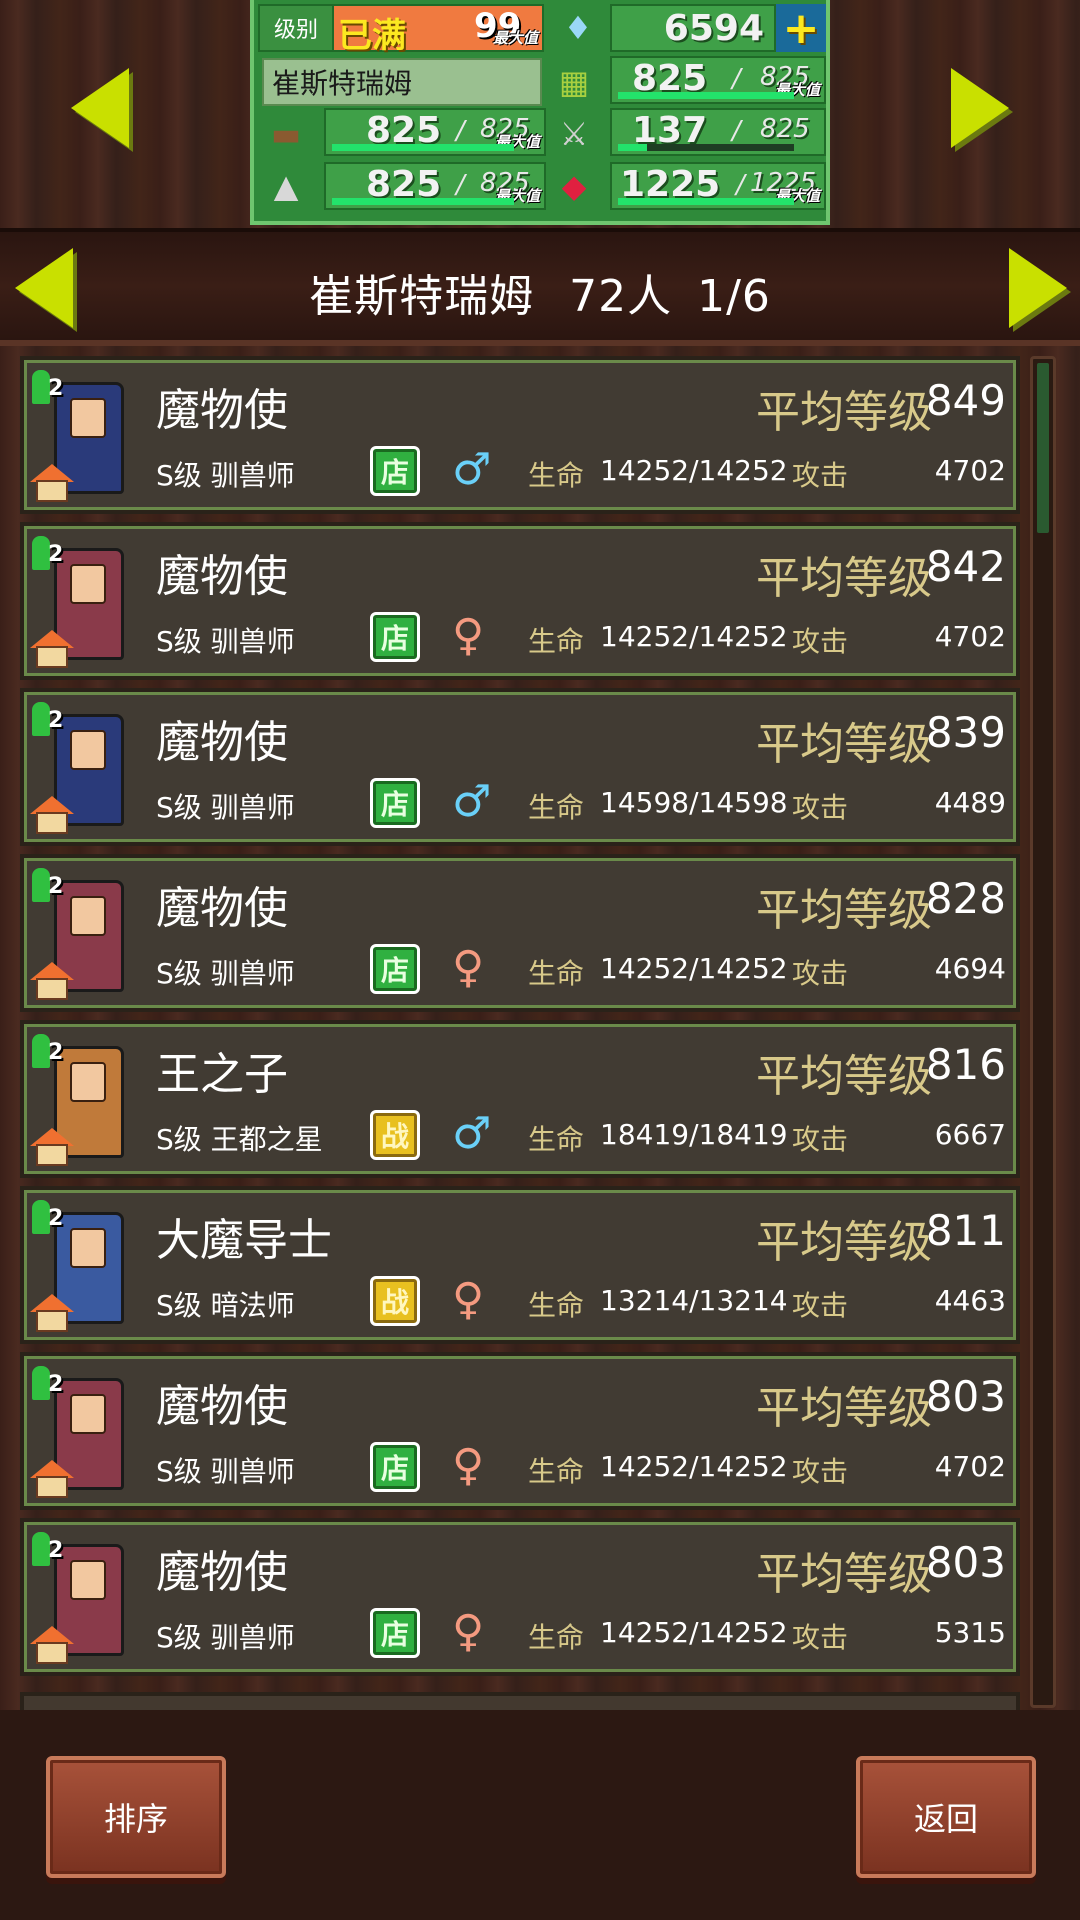 The height and width of the screenshot is (1920, 1080). Describe the element at coordinates (574, 134) in the screenshot. I see `equipment-icon: ⚔` at that location.